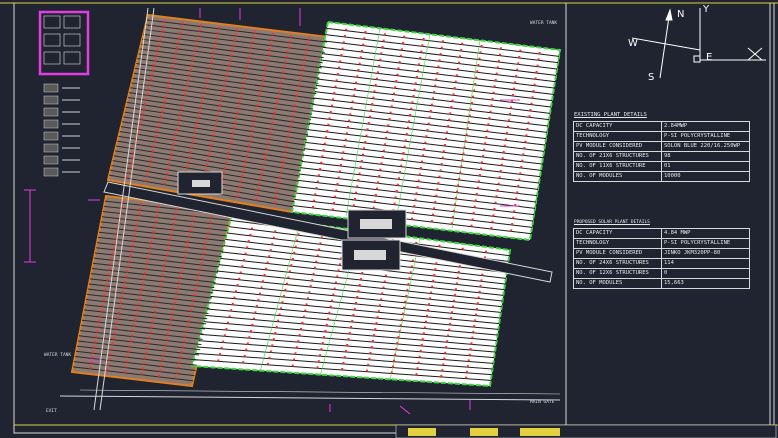 This screenshot has width=778, height=438. I want to click on legend-swatch, so click(51, 172).